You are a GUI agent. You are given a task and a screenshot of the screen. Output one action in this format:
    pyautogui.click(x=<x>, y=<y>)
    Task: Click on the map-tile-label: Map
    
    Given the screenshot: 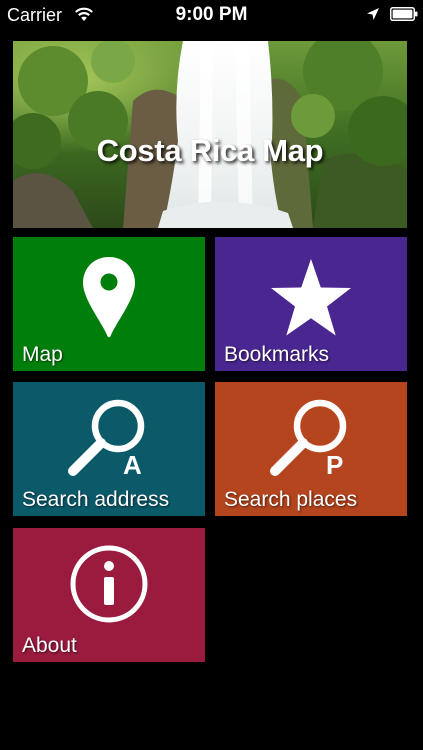 What is the action you would take?
    pyautogui.click(x=42, y=354)
    